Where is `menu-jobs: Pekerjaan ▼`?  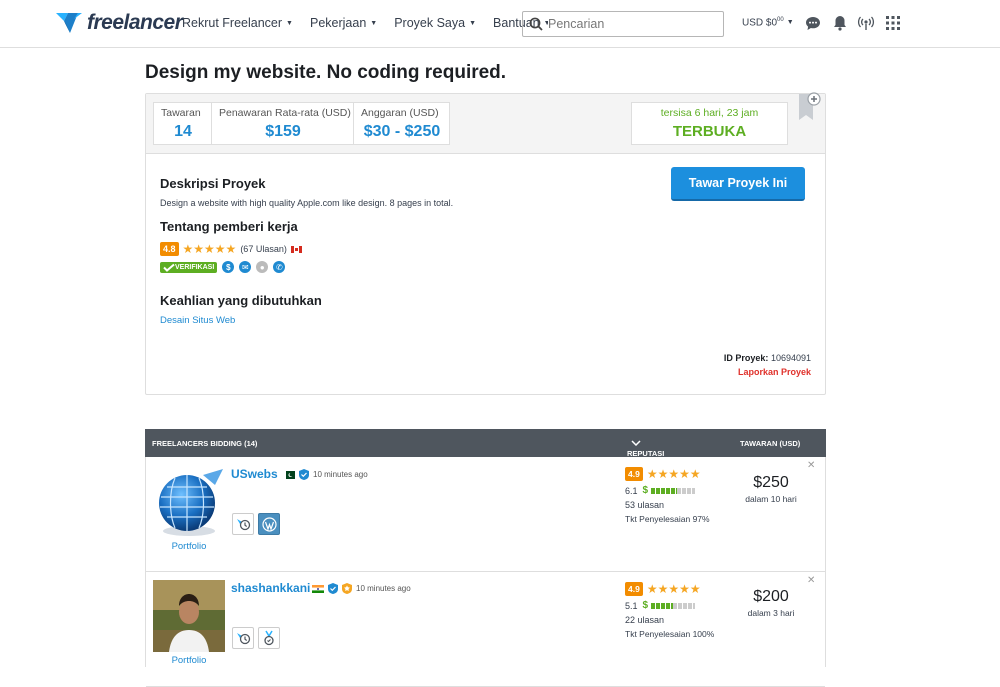 menu-jobs: Pekerjaan ▼ is located at coordinates (343, 23).